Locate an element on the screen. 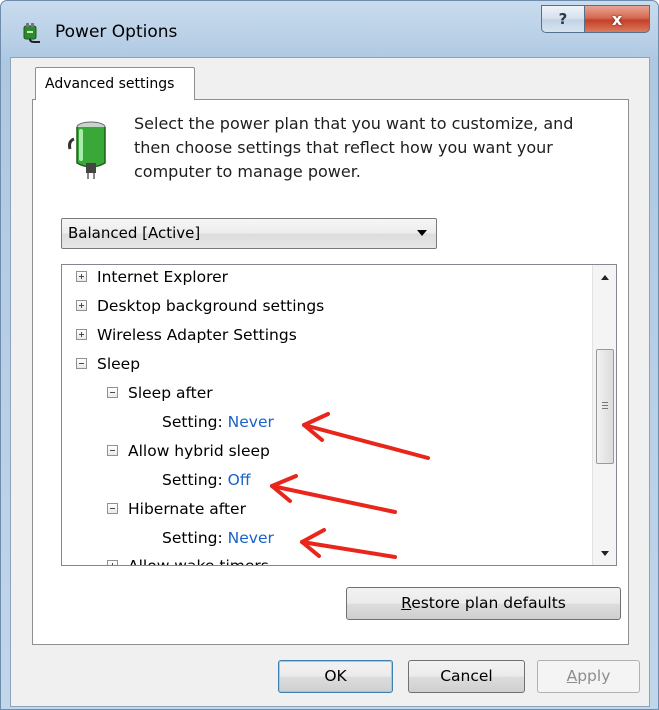  window-title: Power Options is located at coordinates (116, 32).